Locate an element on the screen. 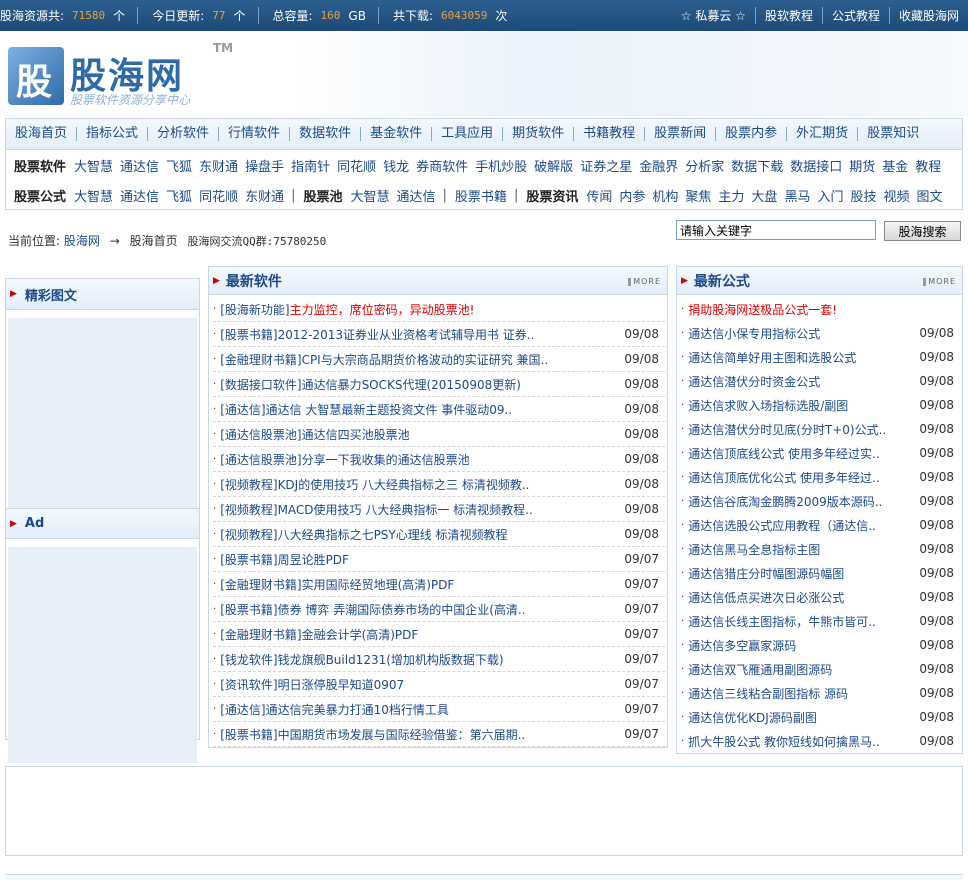  item-title: 通达信三线粘合副图指标 源码 is located at coordinates (768, 693).